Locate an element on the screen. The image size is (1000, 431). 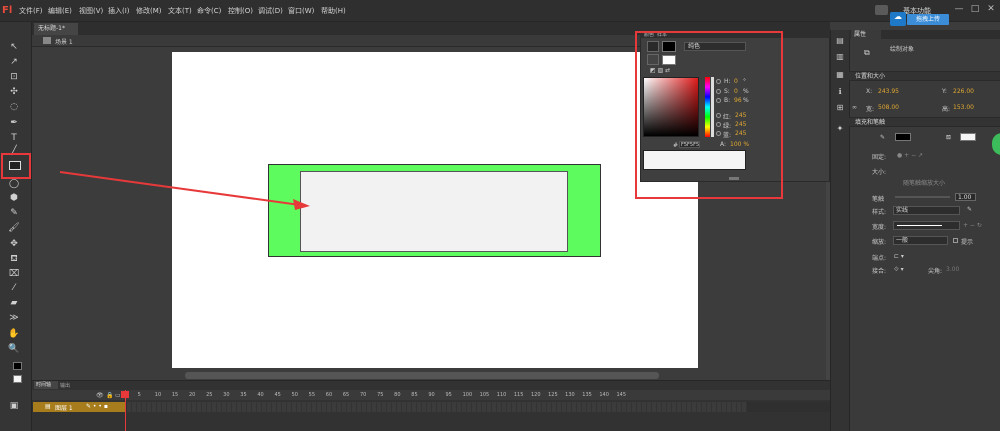
annotation-arrow is located at coordinates (184, 190).